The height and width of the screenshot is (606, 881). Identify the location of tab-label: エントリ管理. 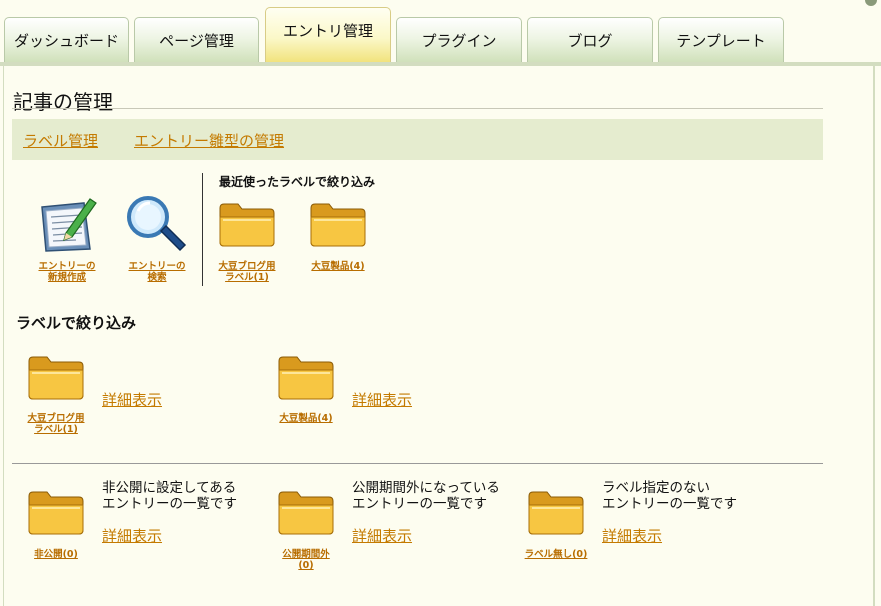
(327, 31).